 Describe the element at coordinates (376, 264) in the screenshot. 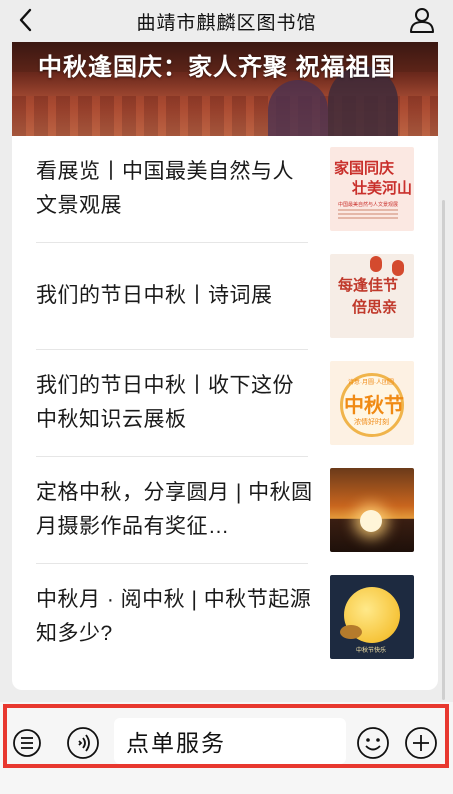

I see `lantern-decoration` at that location.